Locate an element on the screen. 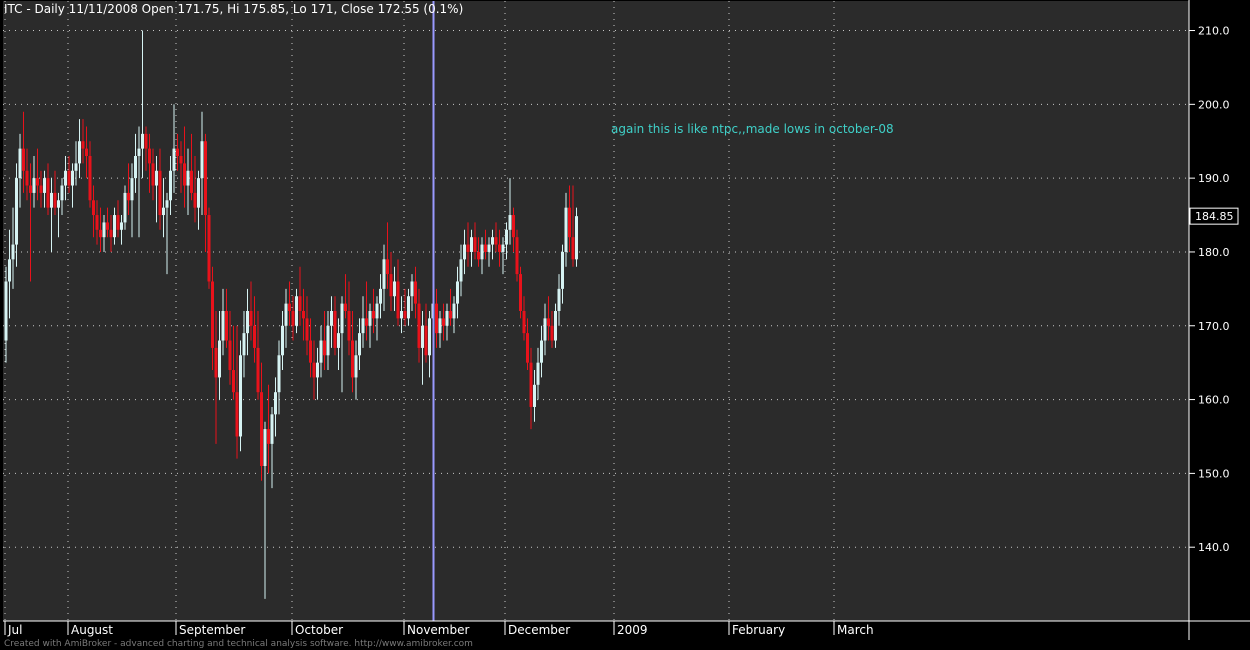 The image size is (1250, 650). last-price-marker: 184.85 is located at coordinates (1214, 216).